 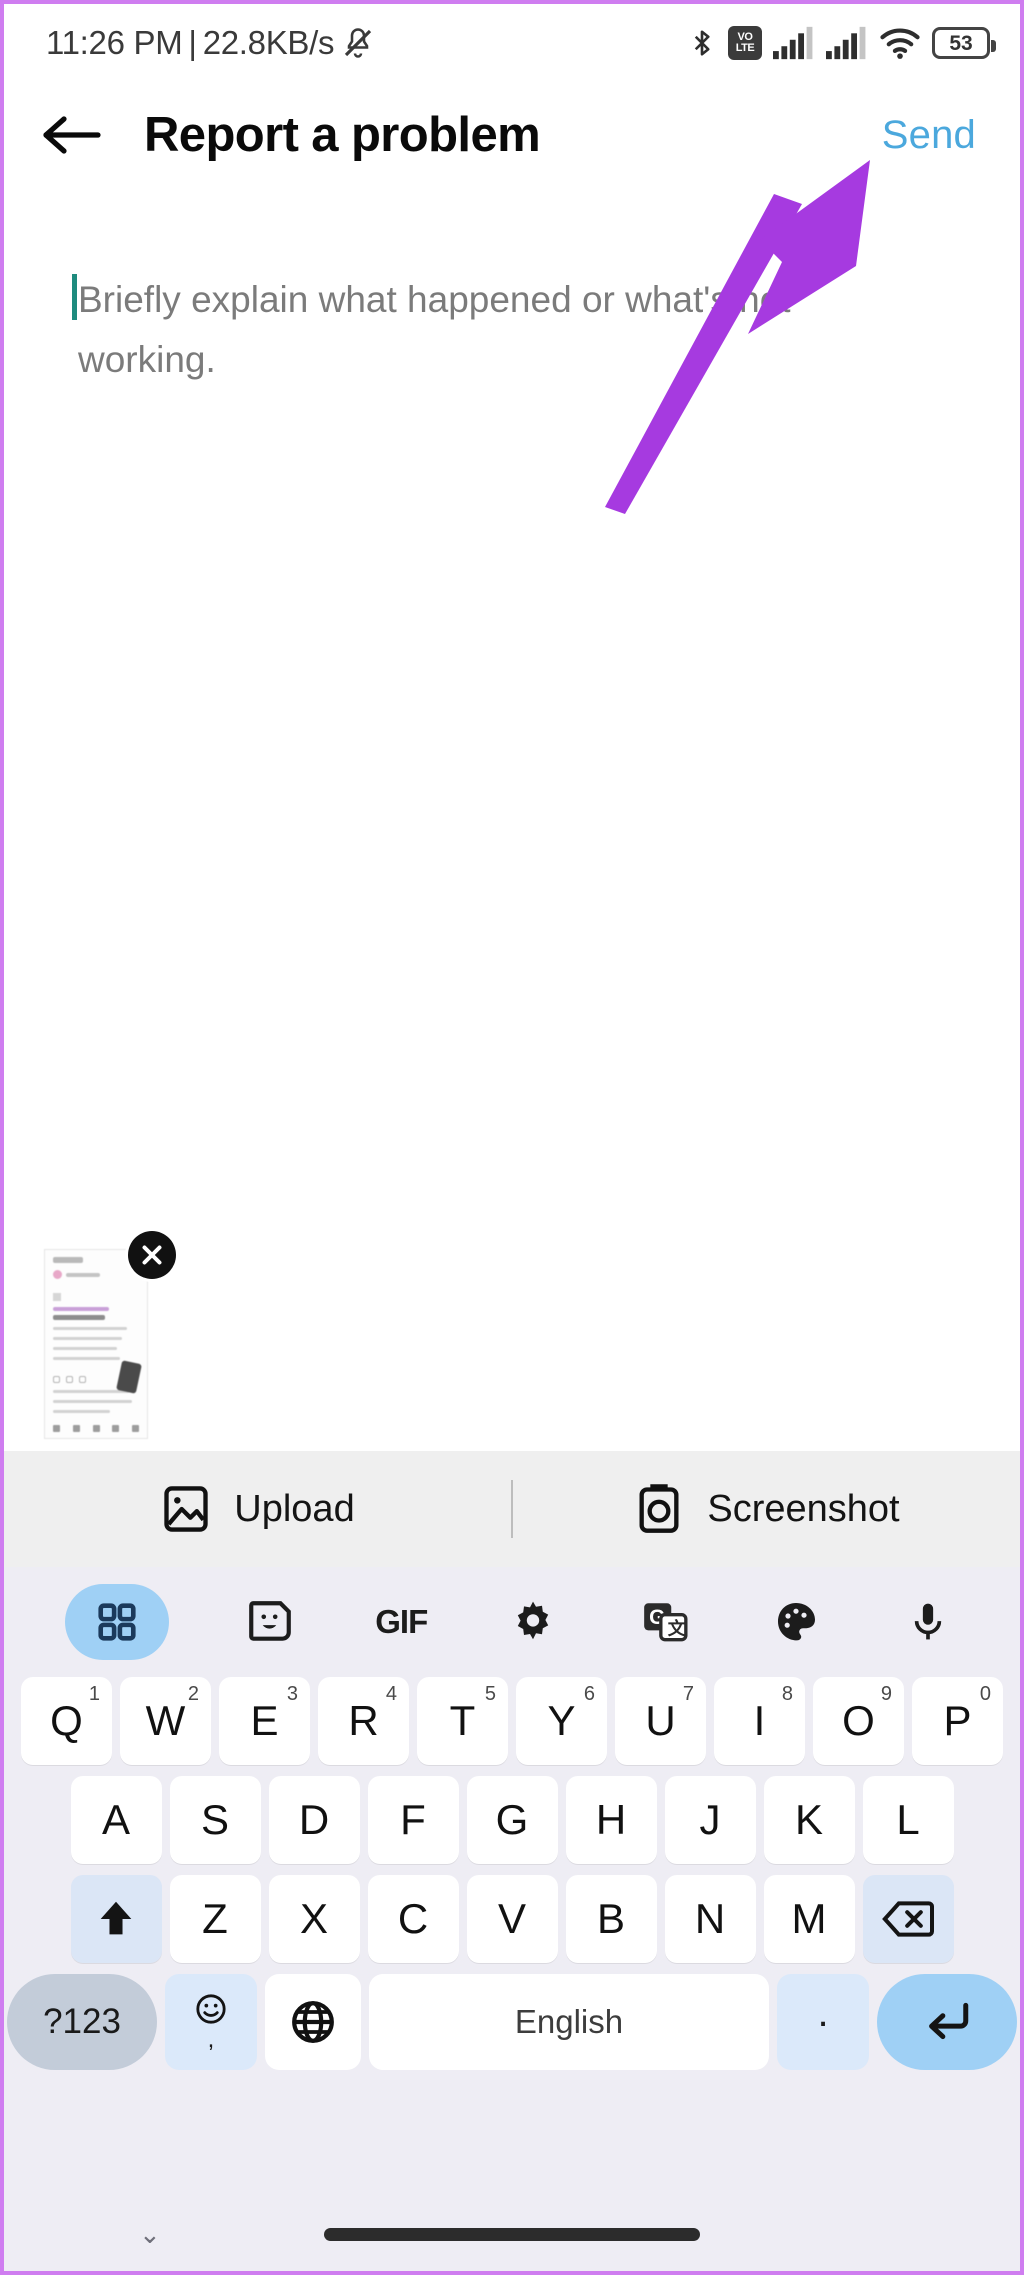 I want to click on key-o: 9O, so click(x=858, y=1721).